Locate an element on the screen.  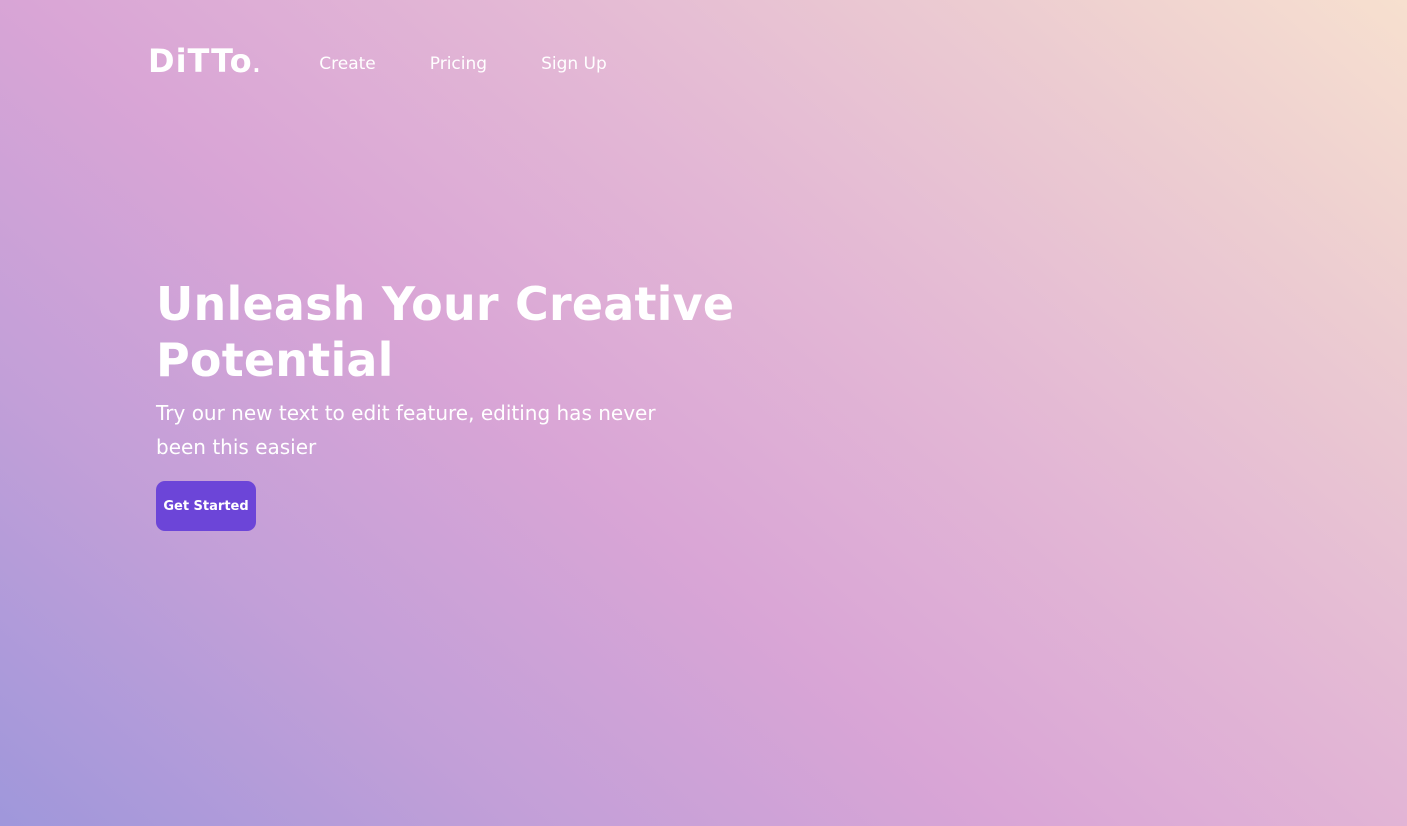
top-navigation: DiTTo. Create Pricing Sign Up is located at coordinates (404, 64).